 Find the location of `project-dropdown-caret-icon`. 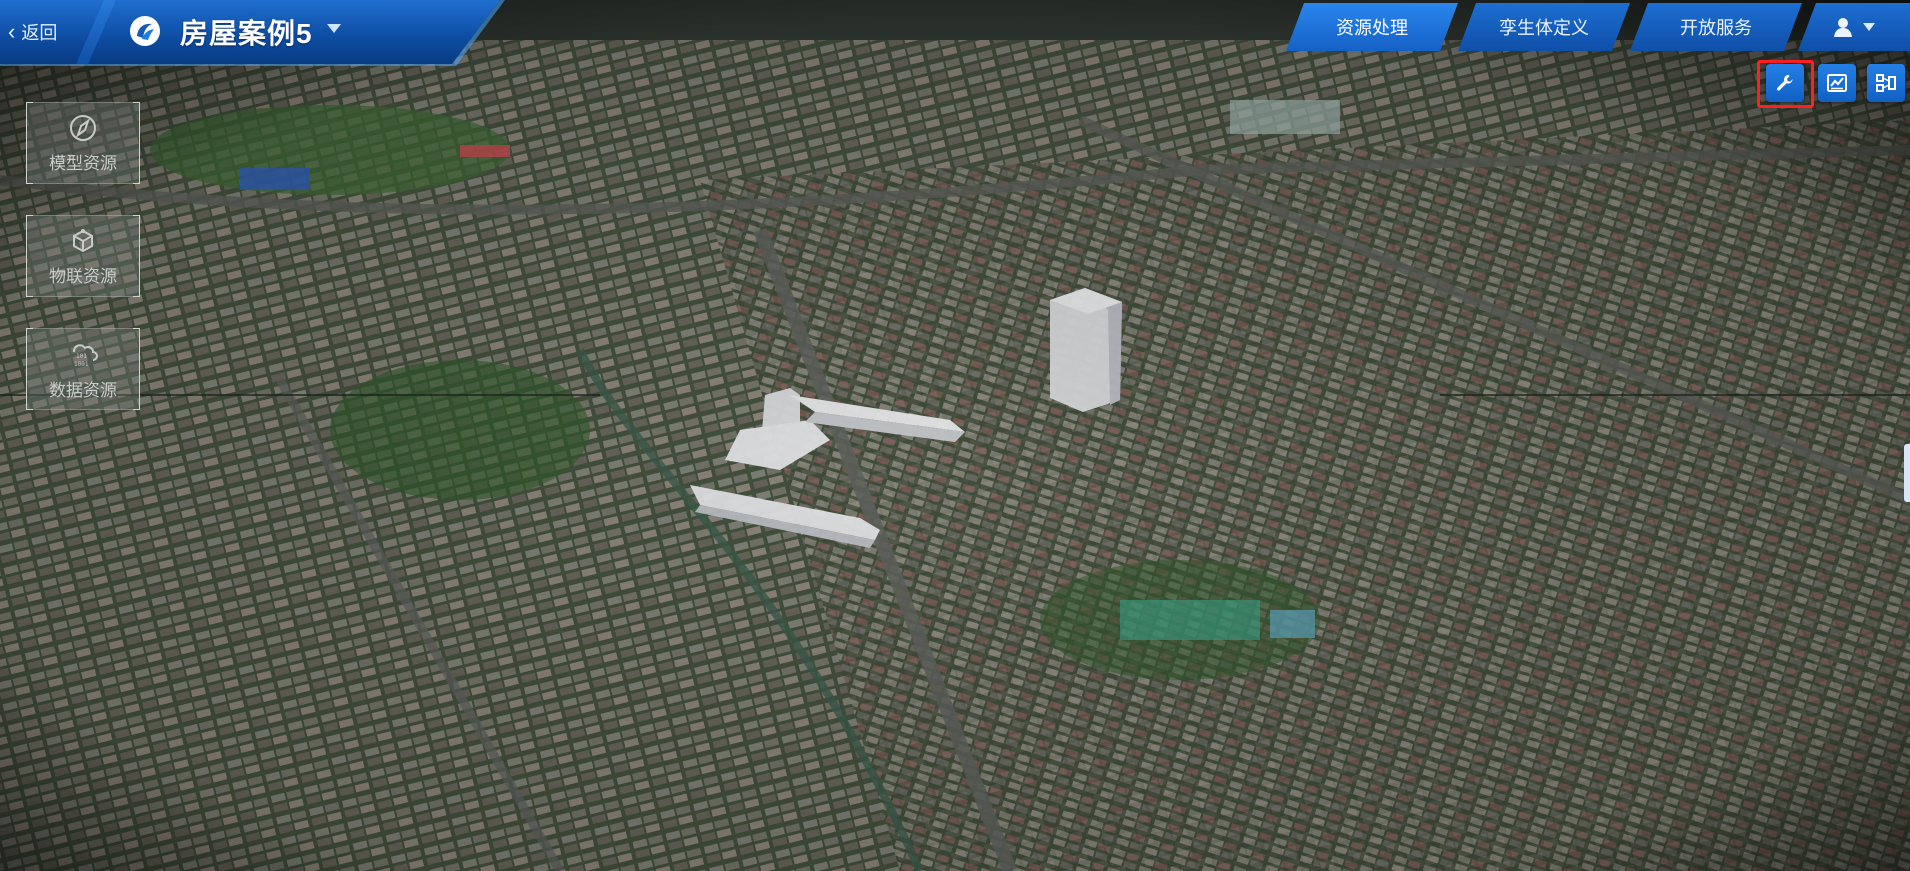

project-dropdown-caret-icon is located at coordinates (334, 28).